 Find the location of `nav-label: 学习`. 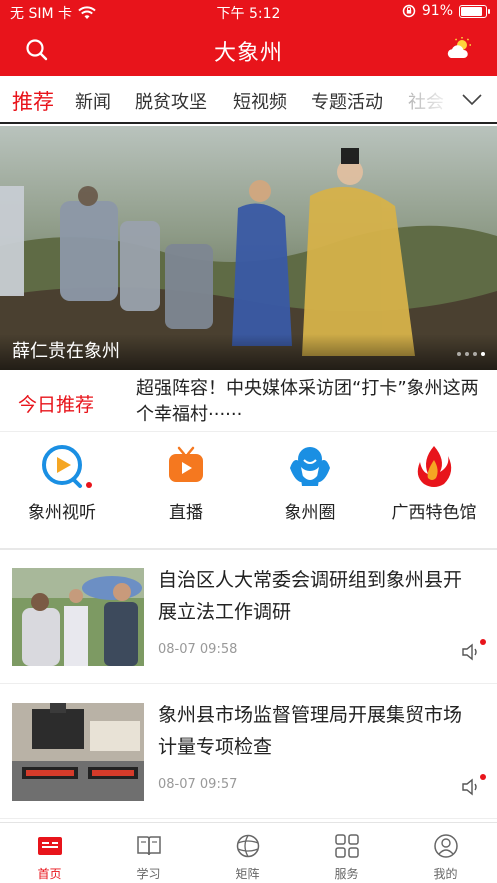

nav-label: 学习 is located at coordinates (148, 874).